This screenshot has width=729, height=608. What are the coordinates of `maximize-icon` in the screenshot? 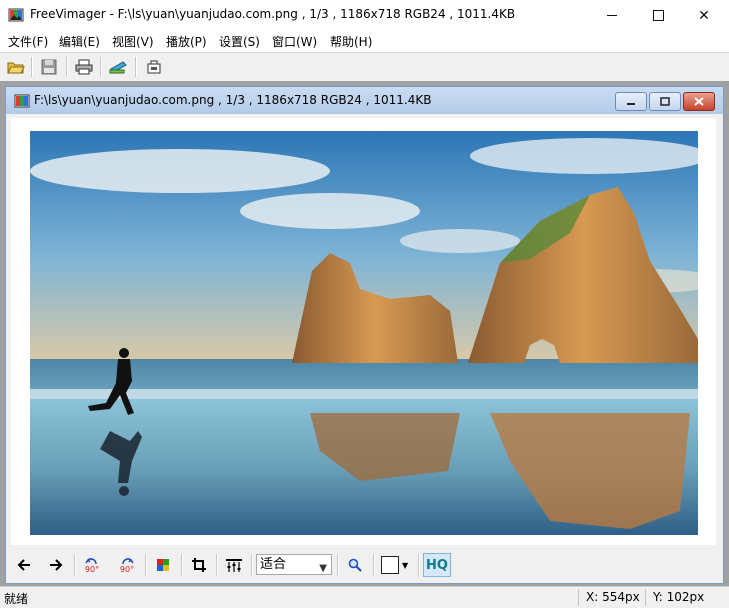 It's located at (658, 15).